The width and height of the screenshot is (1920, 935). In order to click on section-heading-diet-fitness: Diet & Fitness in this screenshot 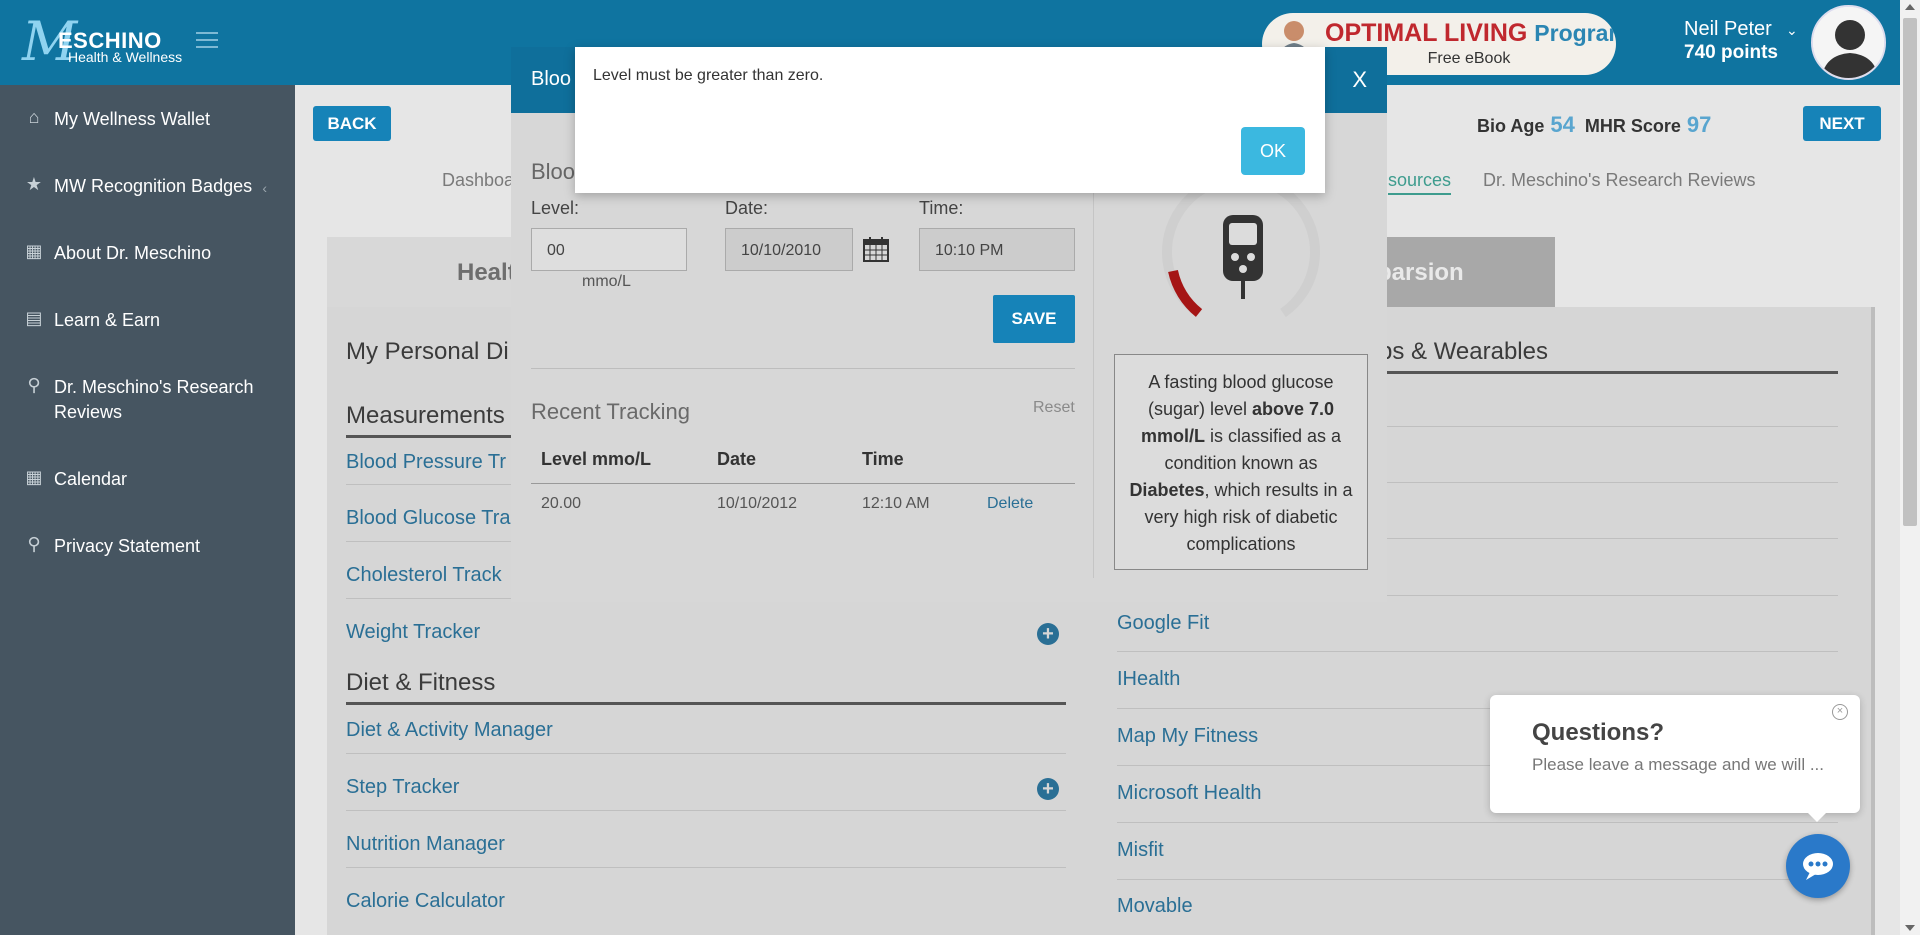, I will do `click(421, 682)`.